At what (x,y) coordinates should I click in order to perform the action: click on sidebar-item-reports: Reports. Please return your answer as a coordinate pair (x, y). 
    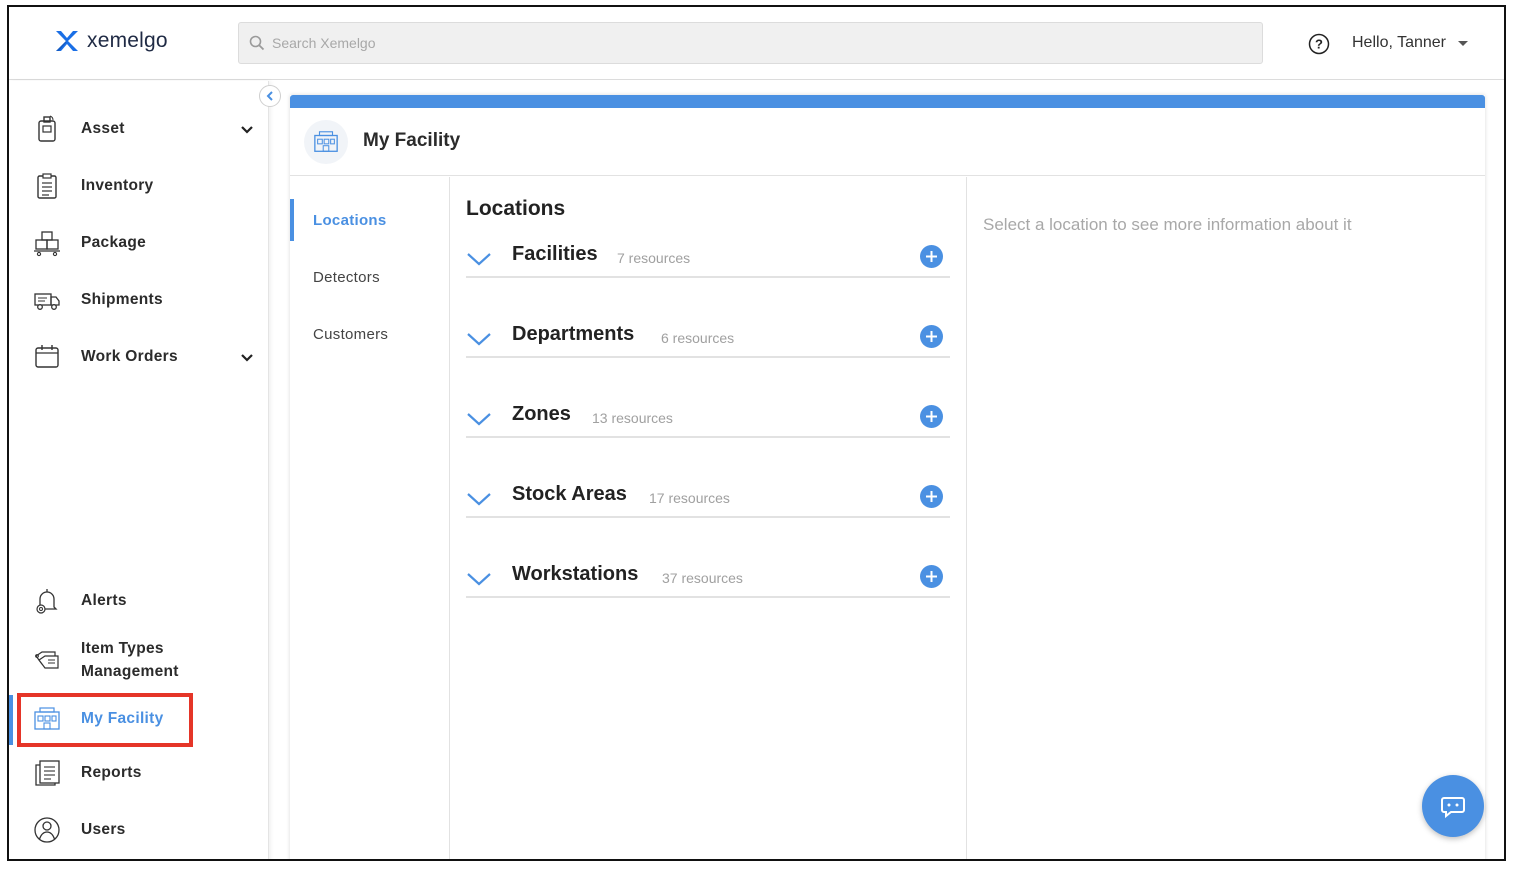
    Looking at the image, I should click on (139, 773).